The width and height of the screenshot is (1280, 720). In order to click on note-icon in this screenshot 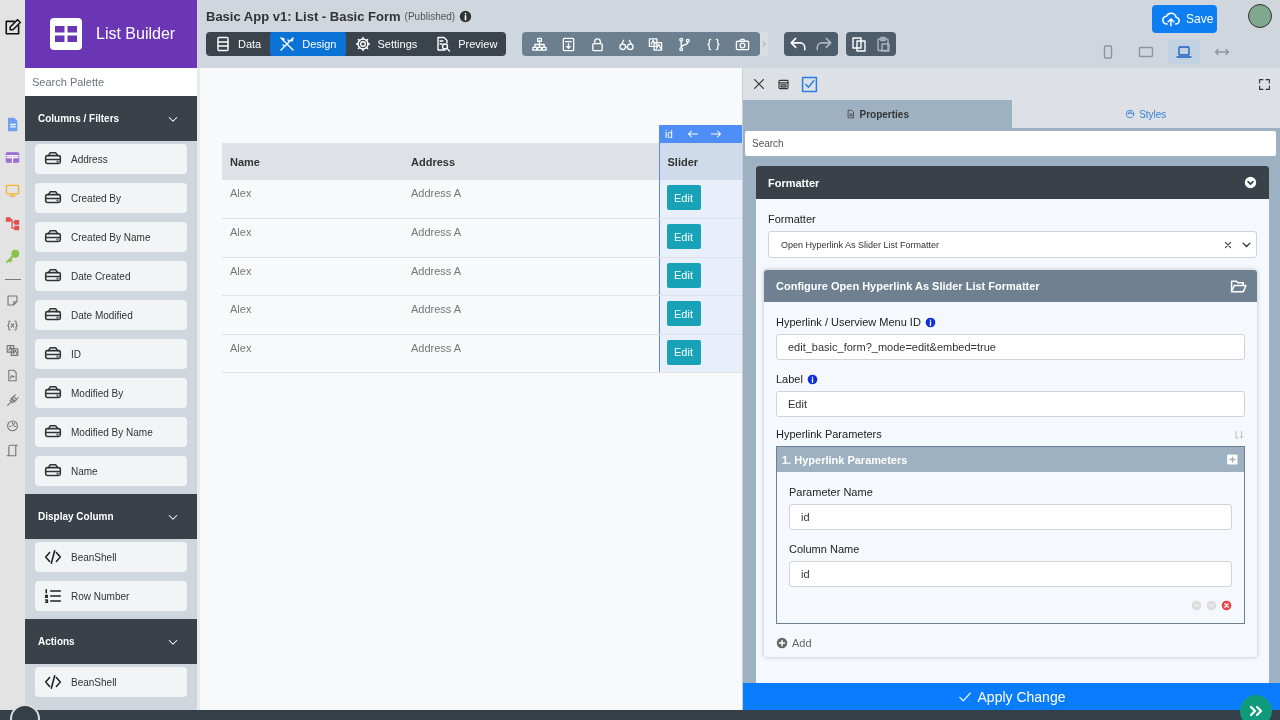, I will do `click(12, 300)`.